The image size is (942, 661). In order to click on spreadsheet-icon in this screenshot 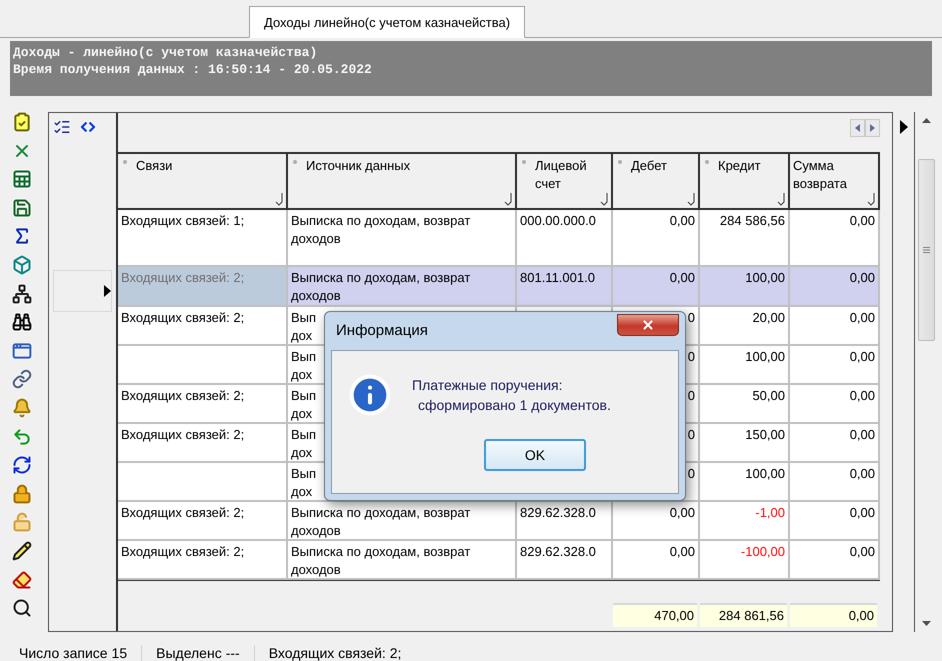, I will do `click(22, 179)`.